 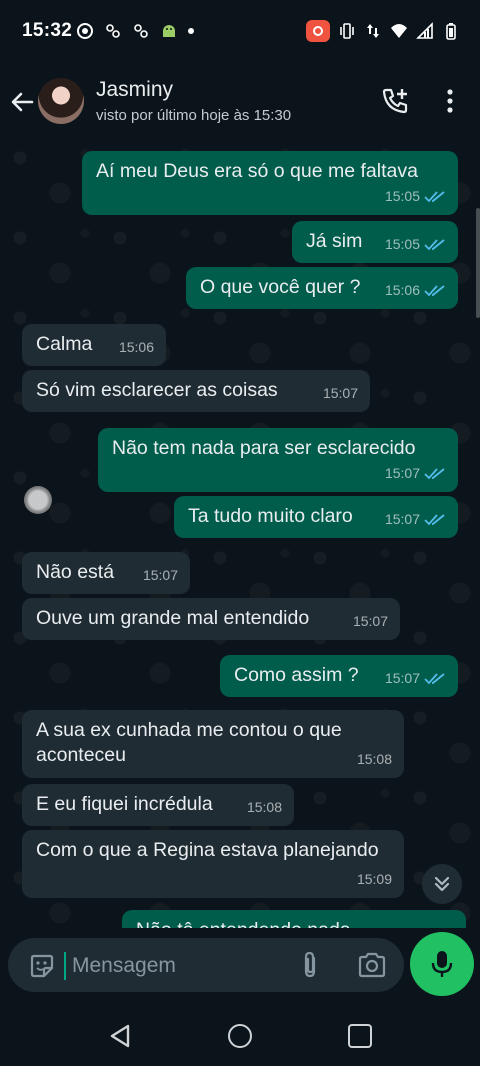 I want to click on message-bubble-incoming: Ouve um grande mal entendido 15:07, so click(x=211, y=619).